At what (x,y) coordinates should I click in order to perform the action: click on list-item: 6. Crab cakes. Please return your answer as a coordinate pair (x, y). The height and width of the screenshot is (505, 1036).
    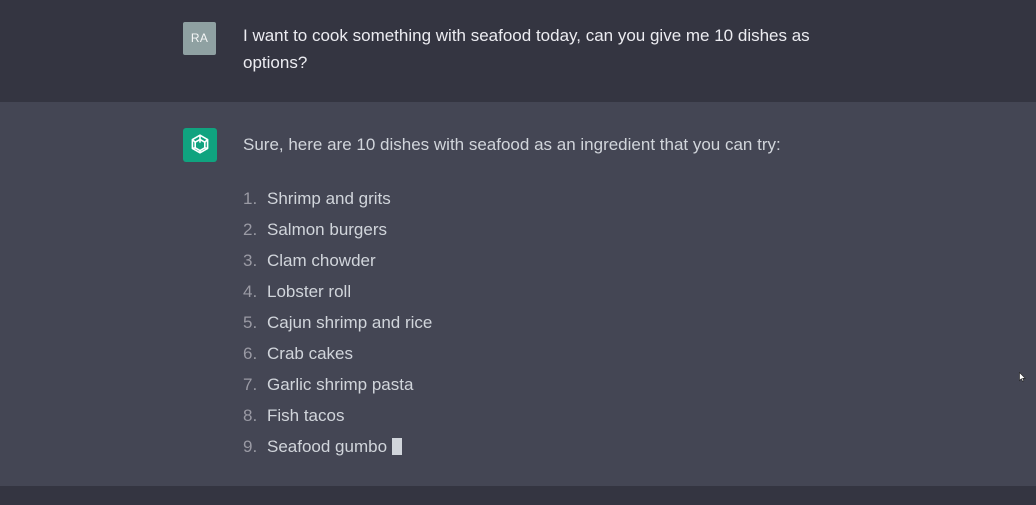
    Looking at the image, I should click on (337, 355).